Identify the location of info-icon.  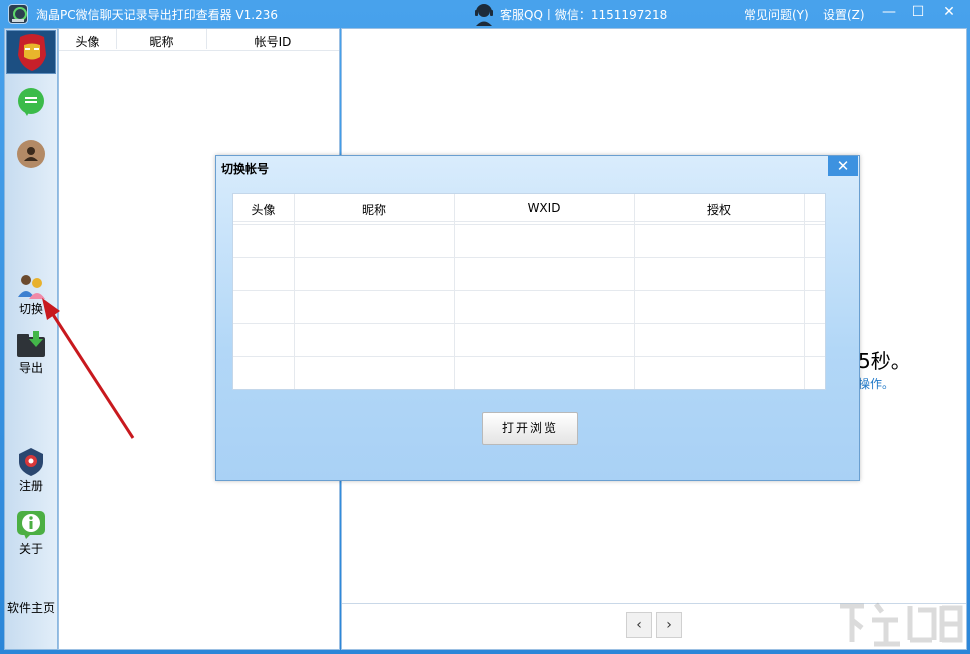
(31, 525).